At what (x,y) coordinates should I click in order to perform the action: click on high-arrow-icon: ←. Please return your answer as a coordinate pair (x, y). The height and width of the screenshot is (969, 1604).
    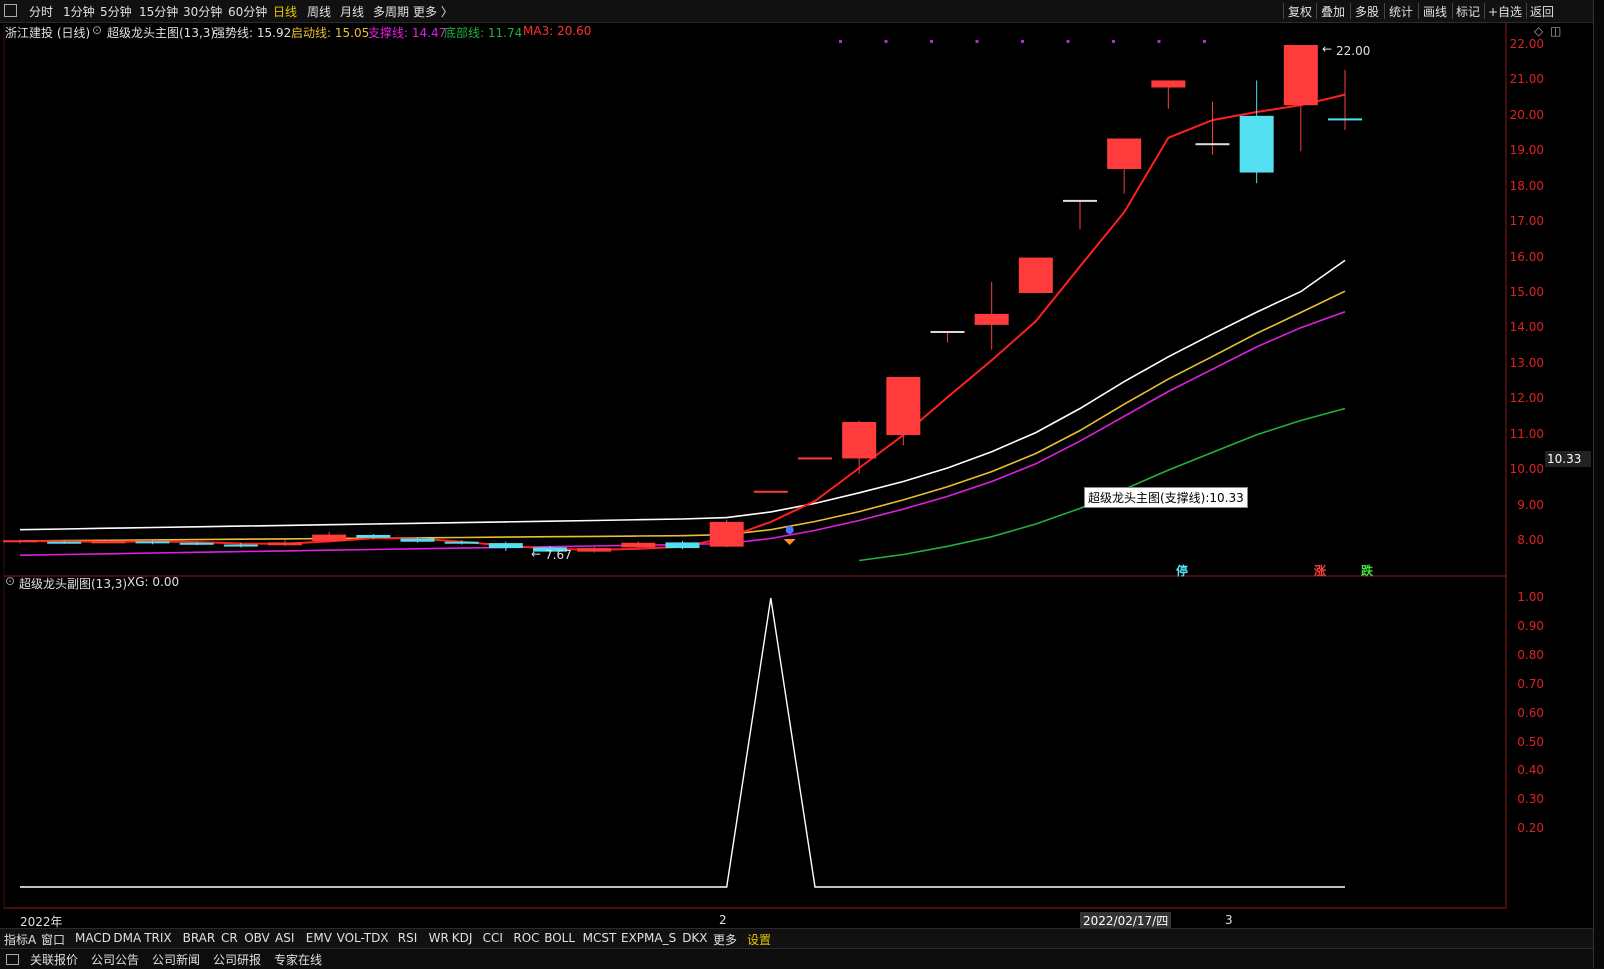
    Looking at the image, I should click on (1327, 49).